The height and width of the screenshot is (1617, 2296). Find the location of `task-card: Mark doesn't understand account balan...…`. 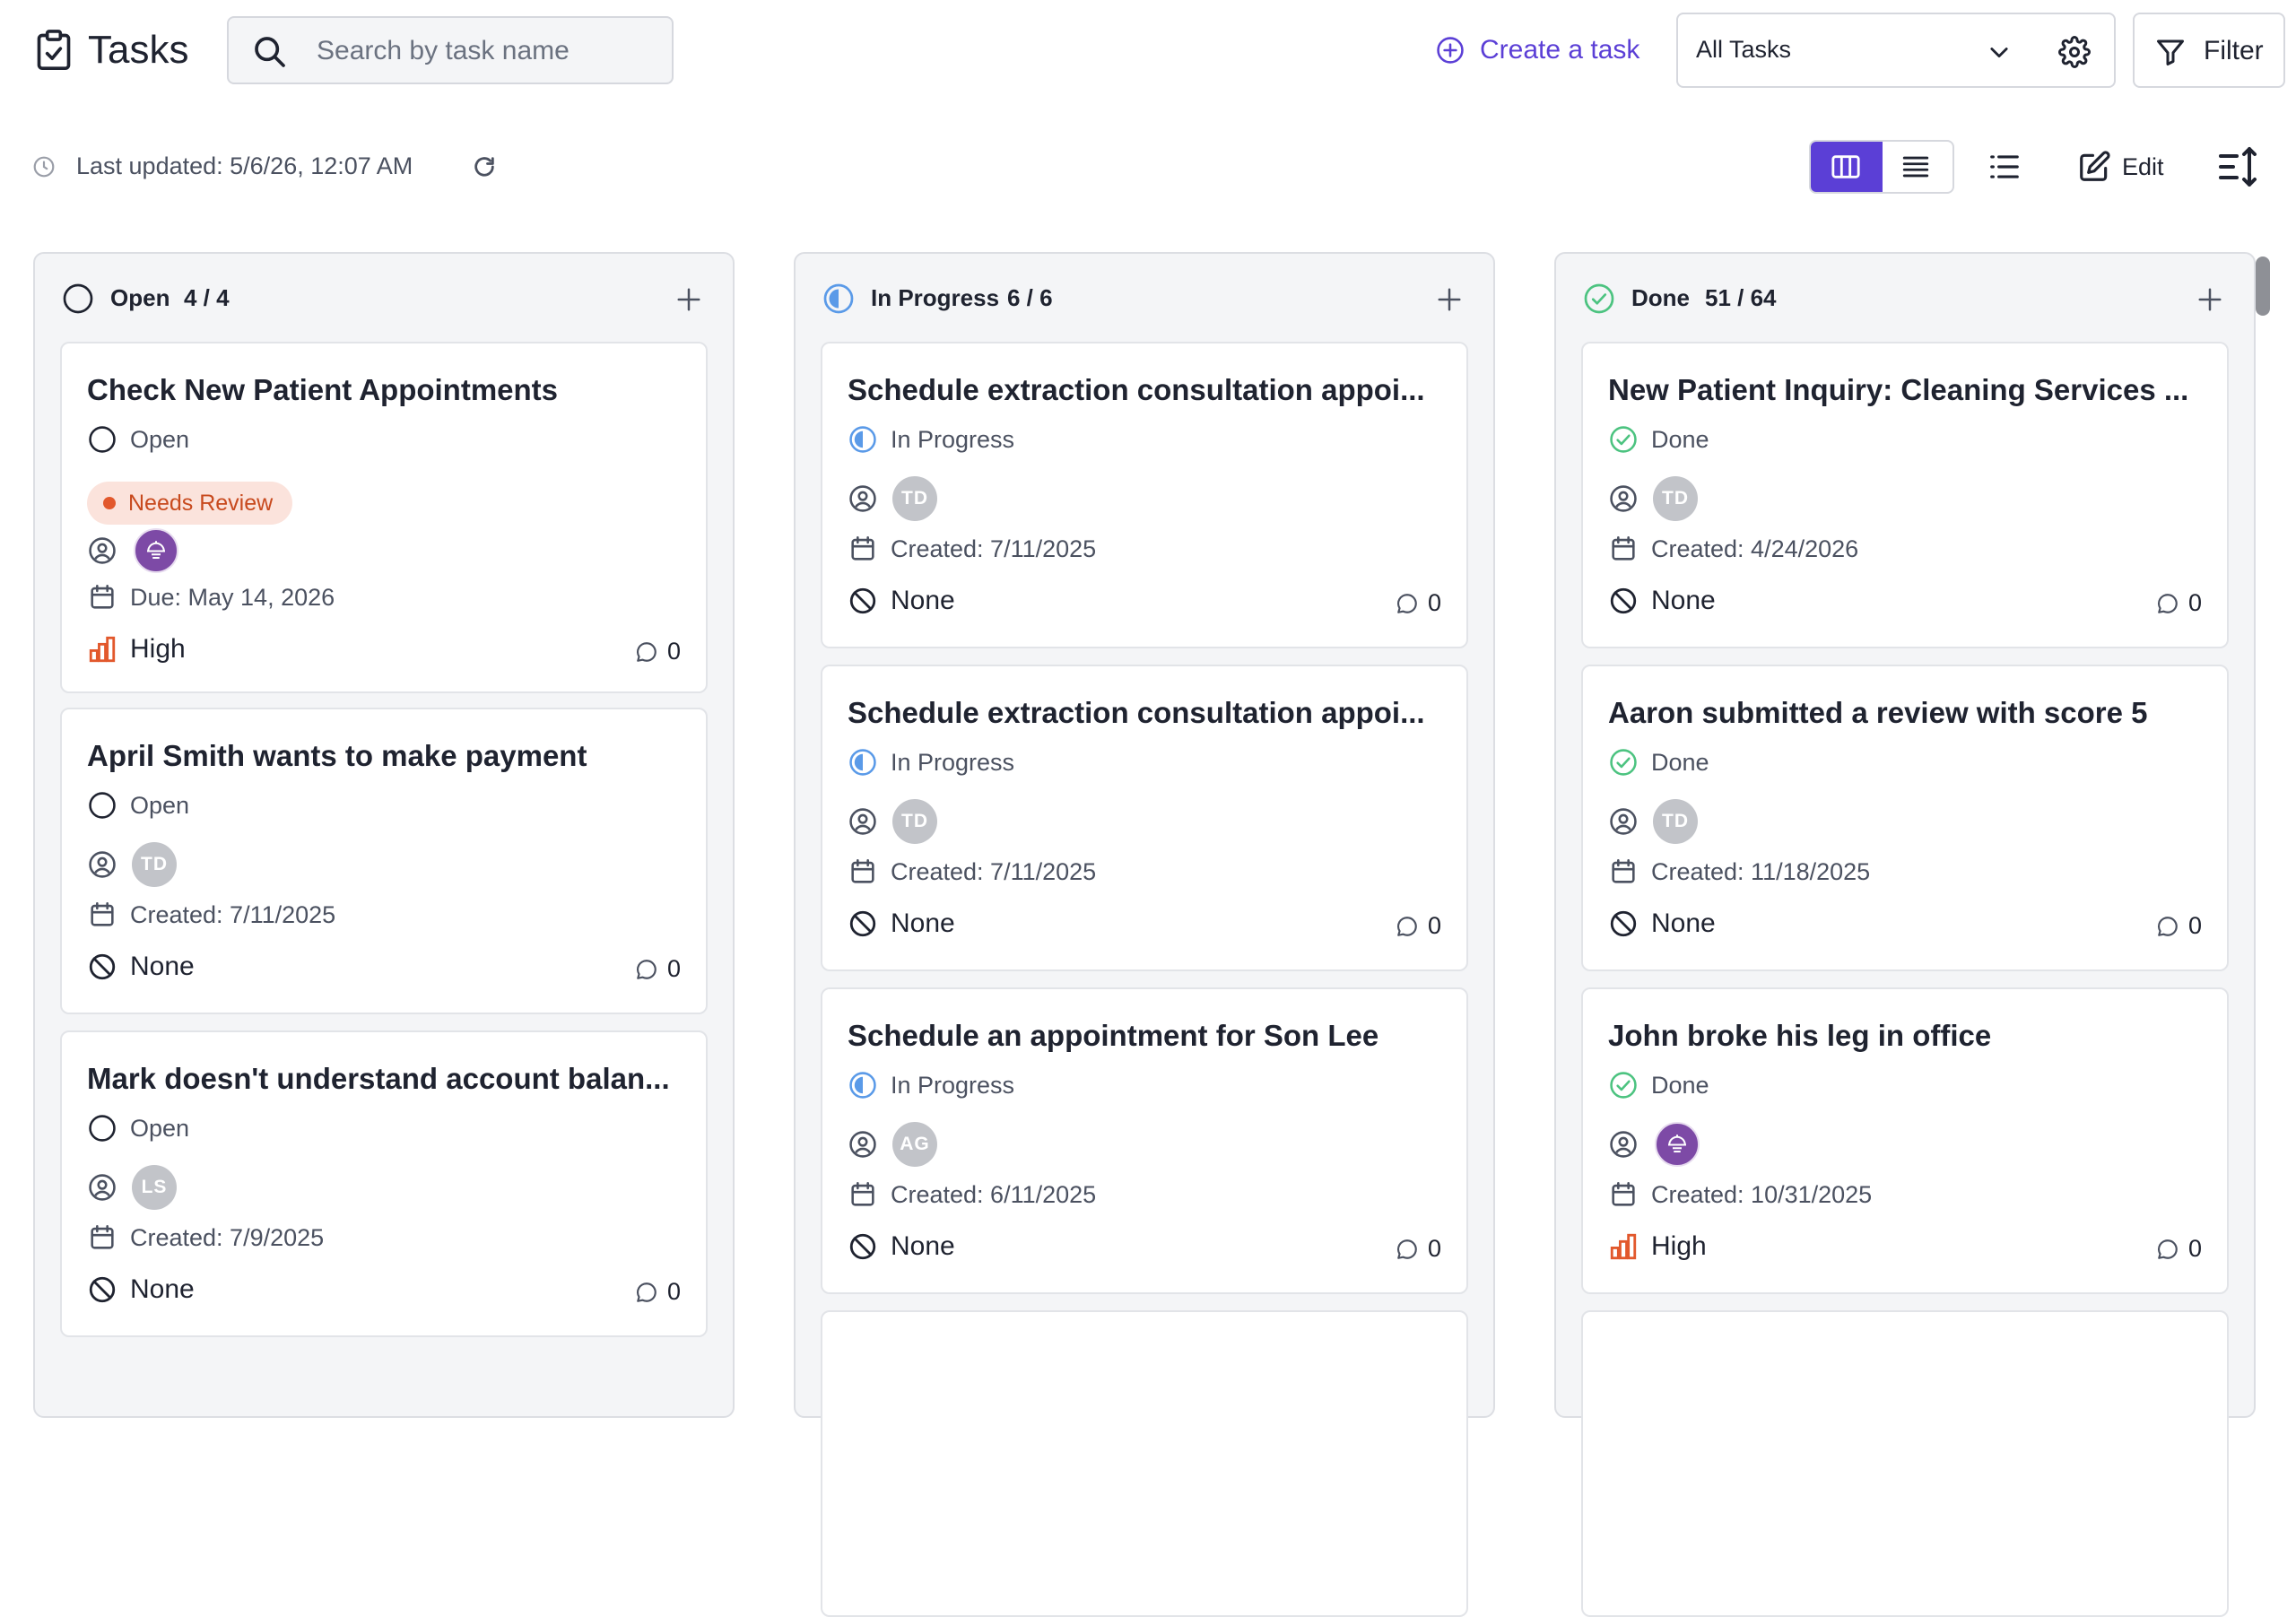

task-card: Mark doesn't understand account balan...… is located at coordinates (384, 1183).